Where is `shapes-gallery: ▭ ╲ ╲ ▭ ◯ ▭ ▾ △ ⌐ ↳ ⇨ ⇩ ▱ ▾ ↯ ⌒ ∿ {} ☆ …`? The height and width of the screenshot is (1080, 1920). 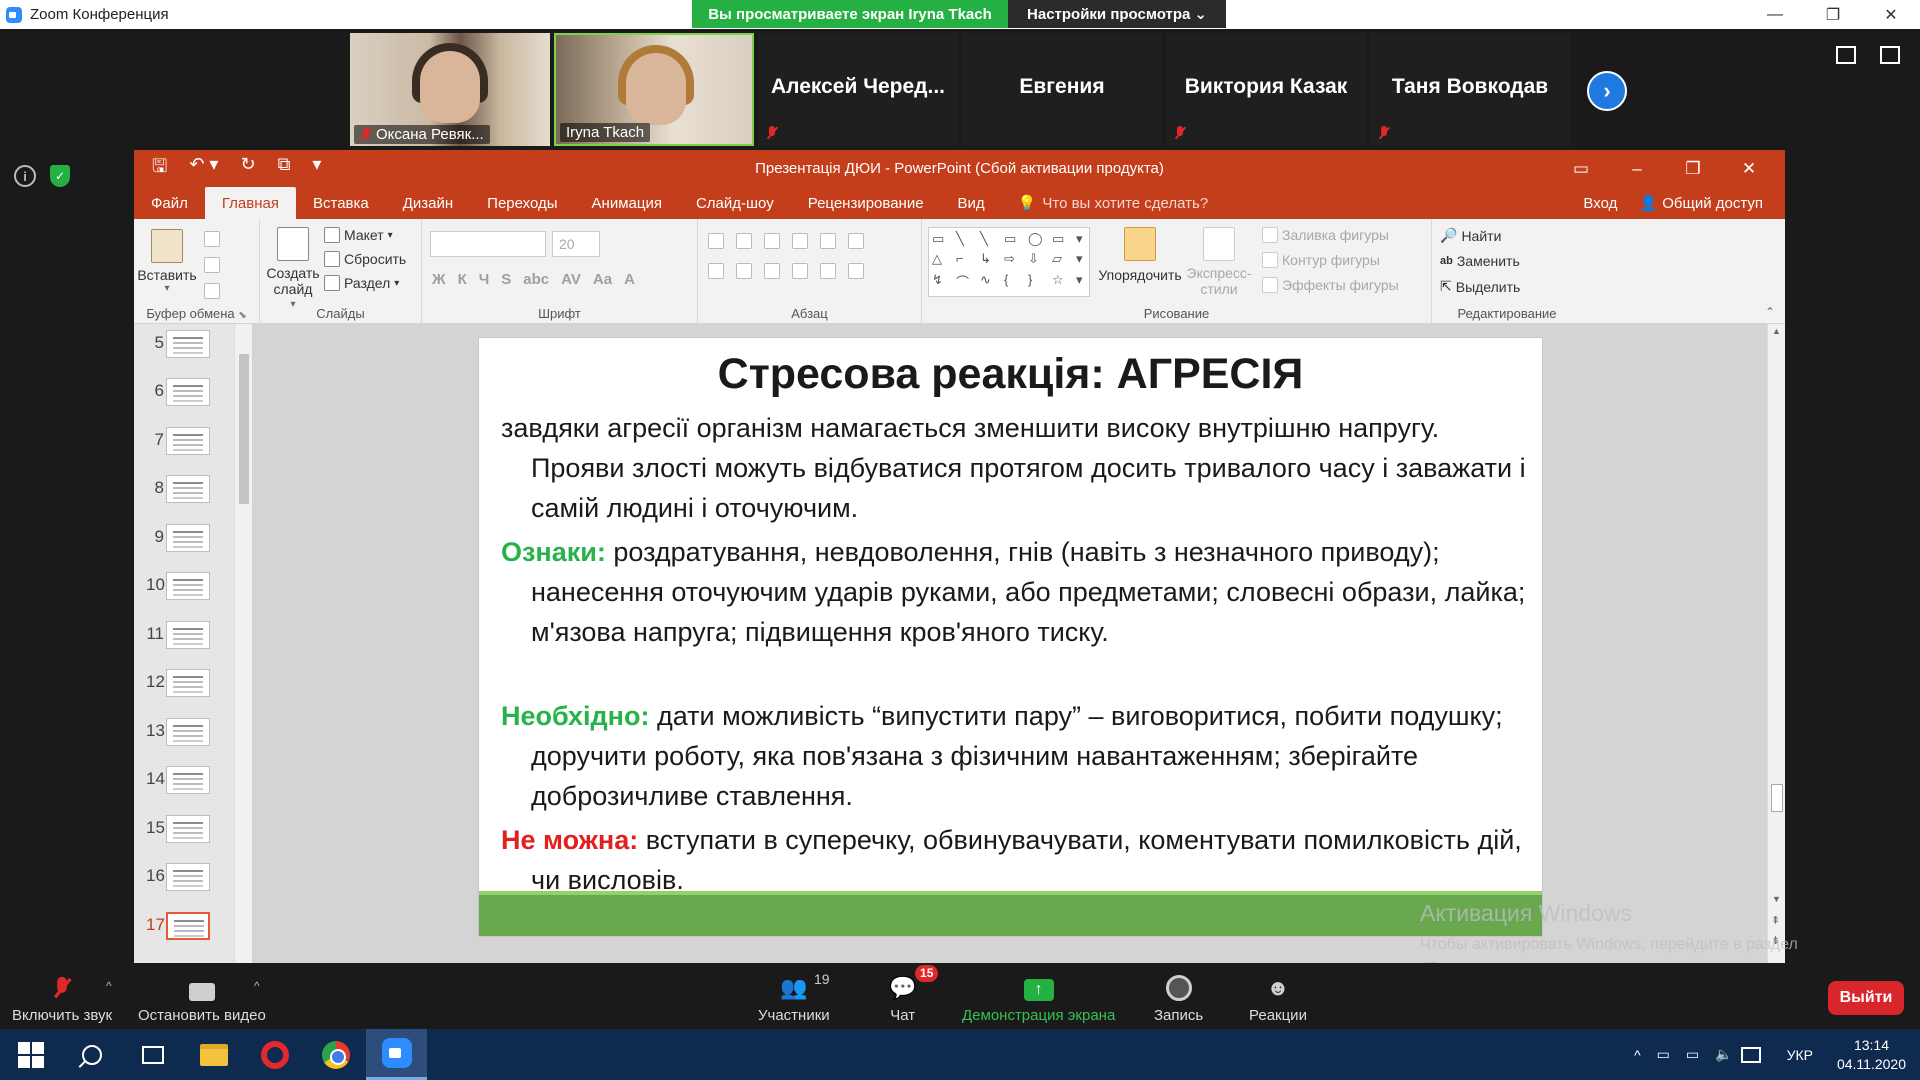 shapes-gallery: ▭ ╲ ╲ ▭ ◯ ▭ ▾ △ ⌐ ↳ ⇨ ⇩ ▱ ▾ ↯ ⌒ ∿ {} ☆ … is located at coordinates (1009, 262).